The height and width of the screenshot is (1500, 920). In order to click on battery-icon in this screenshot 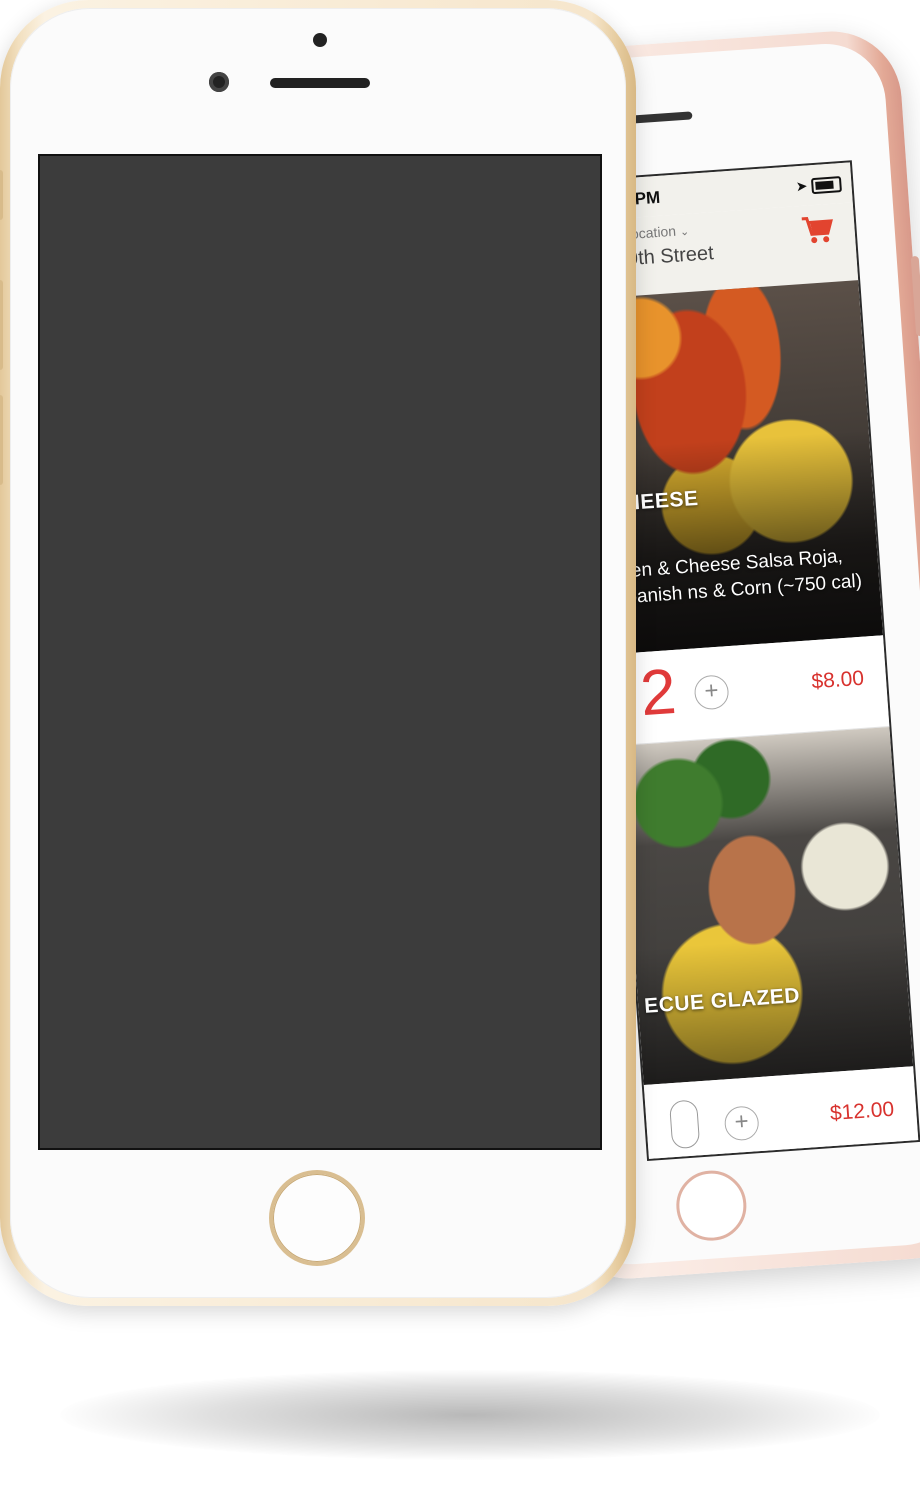, I will do `click(826, 185)`.